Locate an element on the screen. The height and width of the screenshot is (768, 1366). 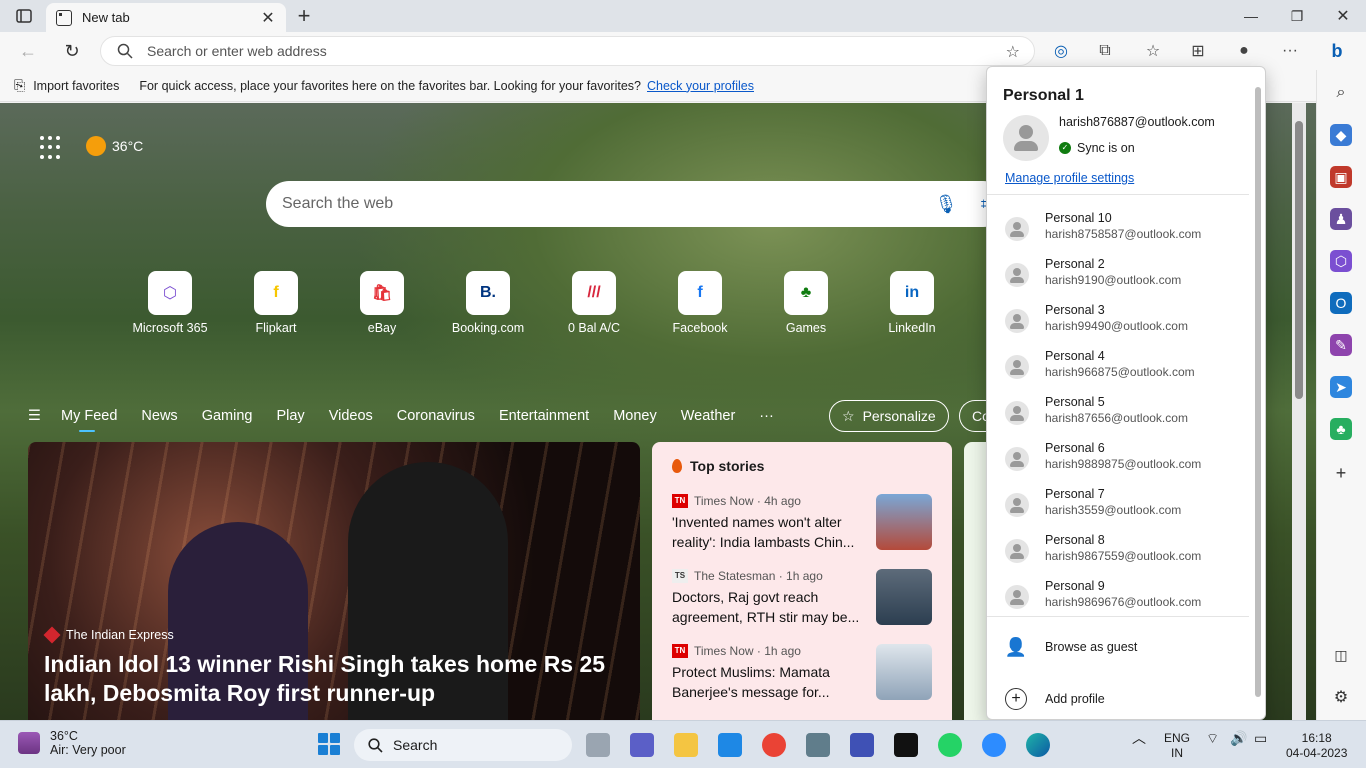
favorites-icon: ☆ is located at coordinates (1153, 51).